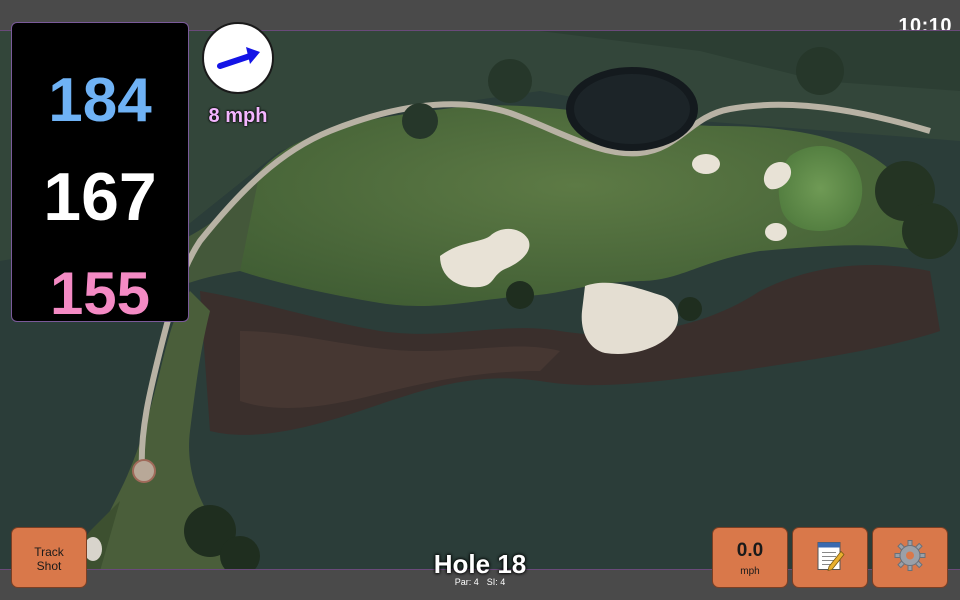 This screenshot has width=960, height=600. Describe the element at coordinates (480, 564) in the screenshot. I see `hole-title: Hole 18` at that location.